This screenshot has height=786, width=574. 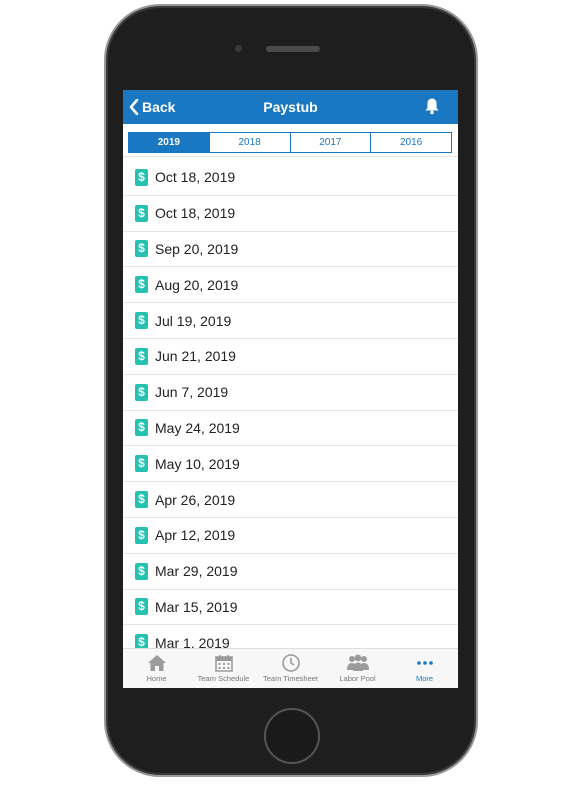 I want to click on paystub-row: $ Jun 21, 2019, so click(x=290, y=357).